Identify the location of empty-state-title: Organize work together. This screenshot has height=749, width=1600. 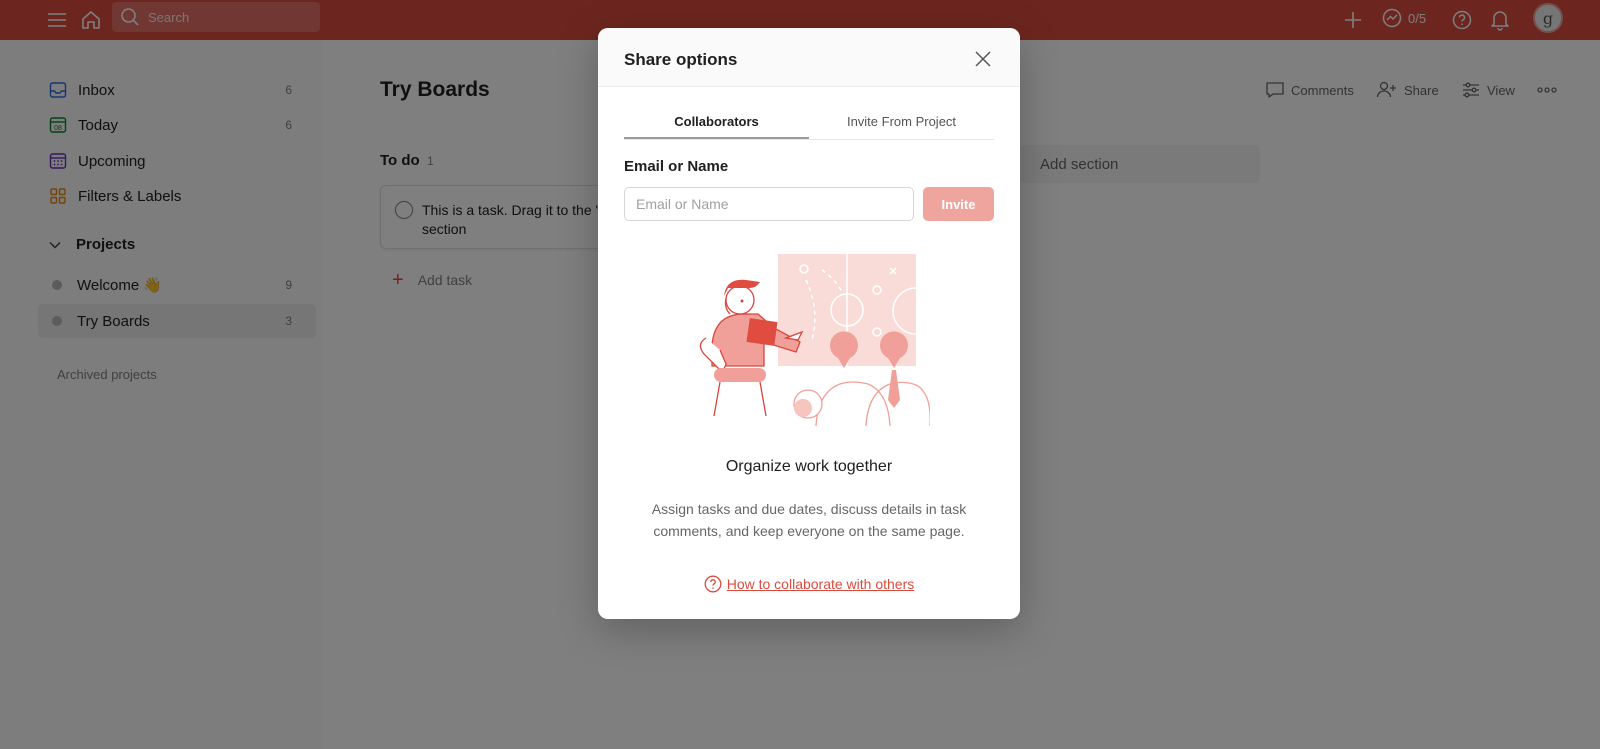
(809, 466).